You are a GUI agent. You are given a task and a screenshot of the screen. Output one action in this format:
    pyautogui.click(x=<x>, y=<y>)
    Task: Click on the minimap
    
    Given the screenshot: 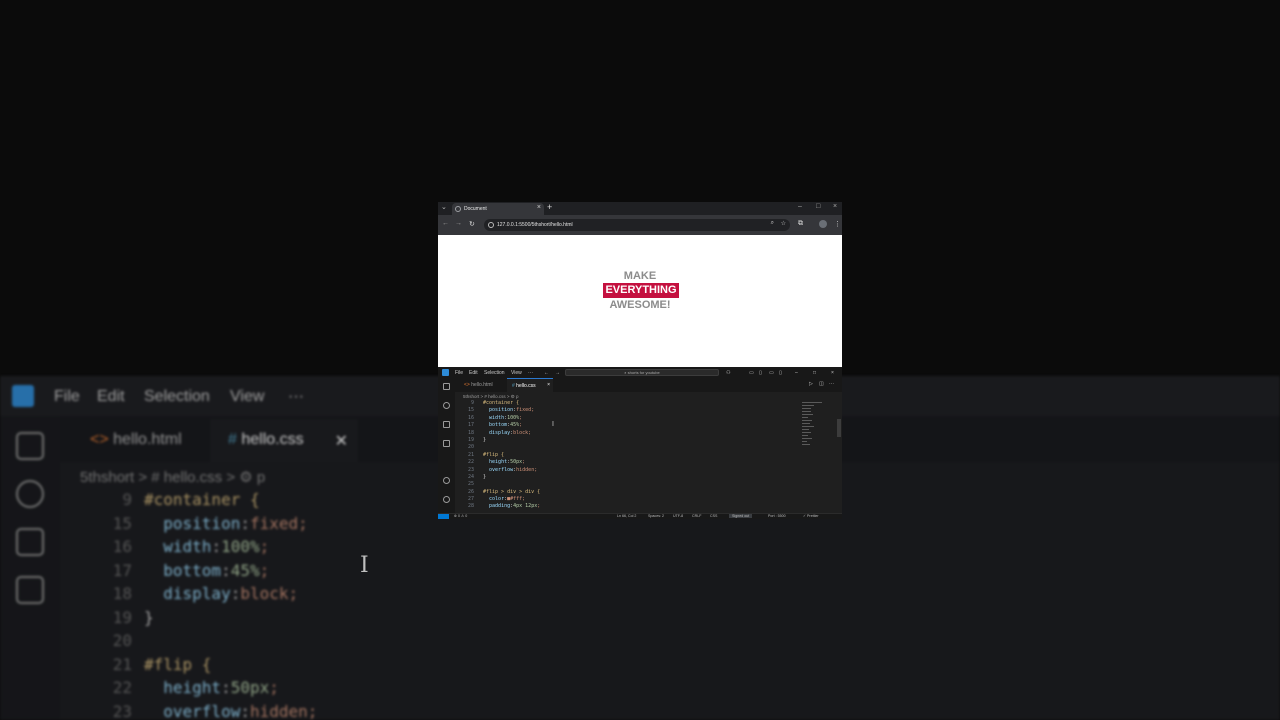 What is the action you would take?
    pyautogui.click(x=822, y=435)
    